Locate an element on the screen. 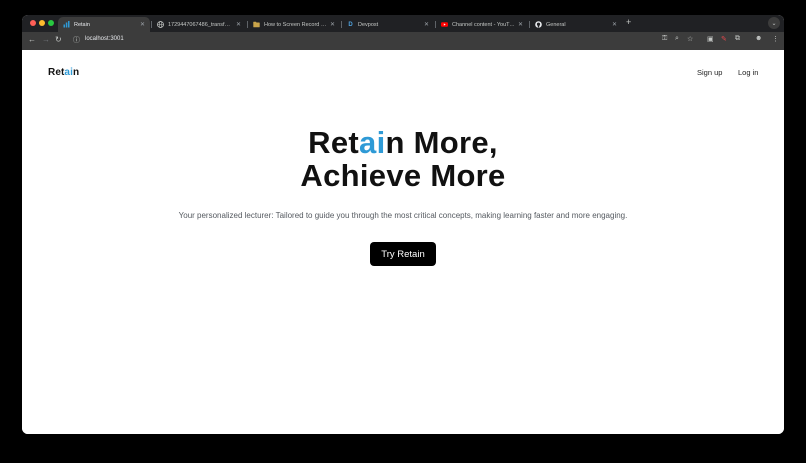 The height and width of the screenshot is (463, 806). key-icon: ⚿ is located at coordinates (664, 39).